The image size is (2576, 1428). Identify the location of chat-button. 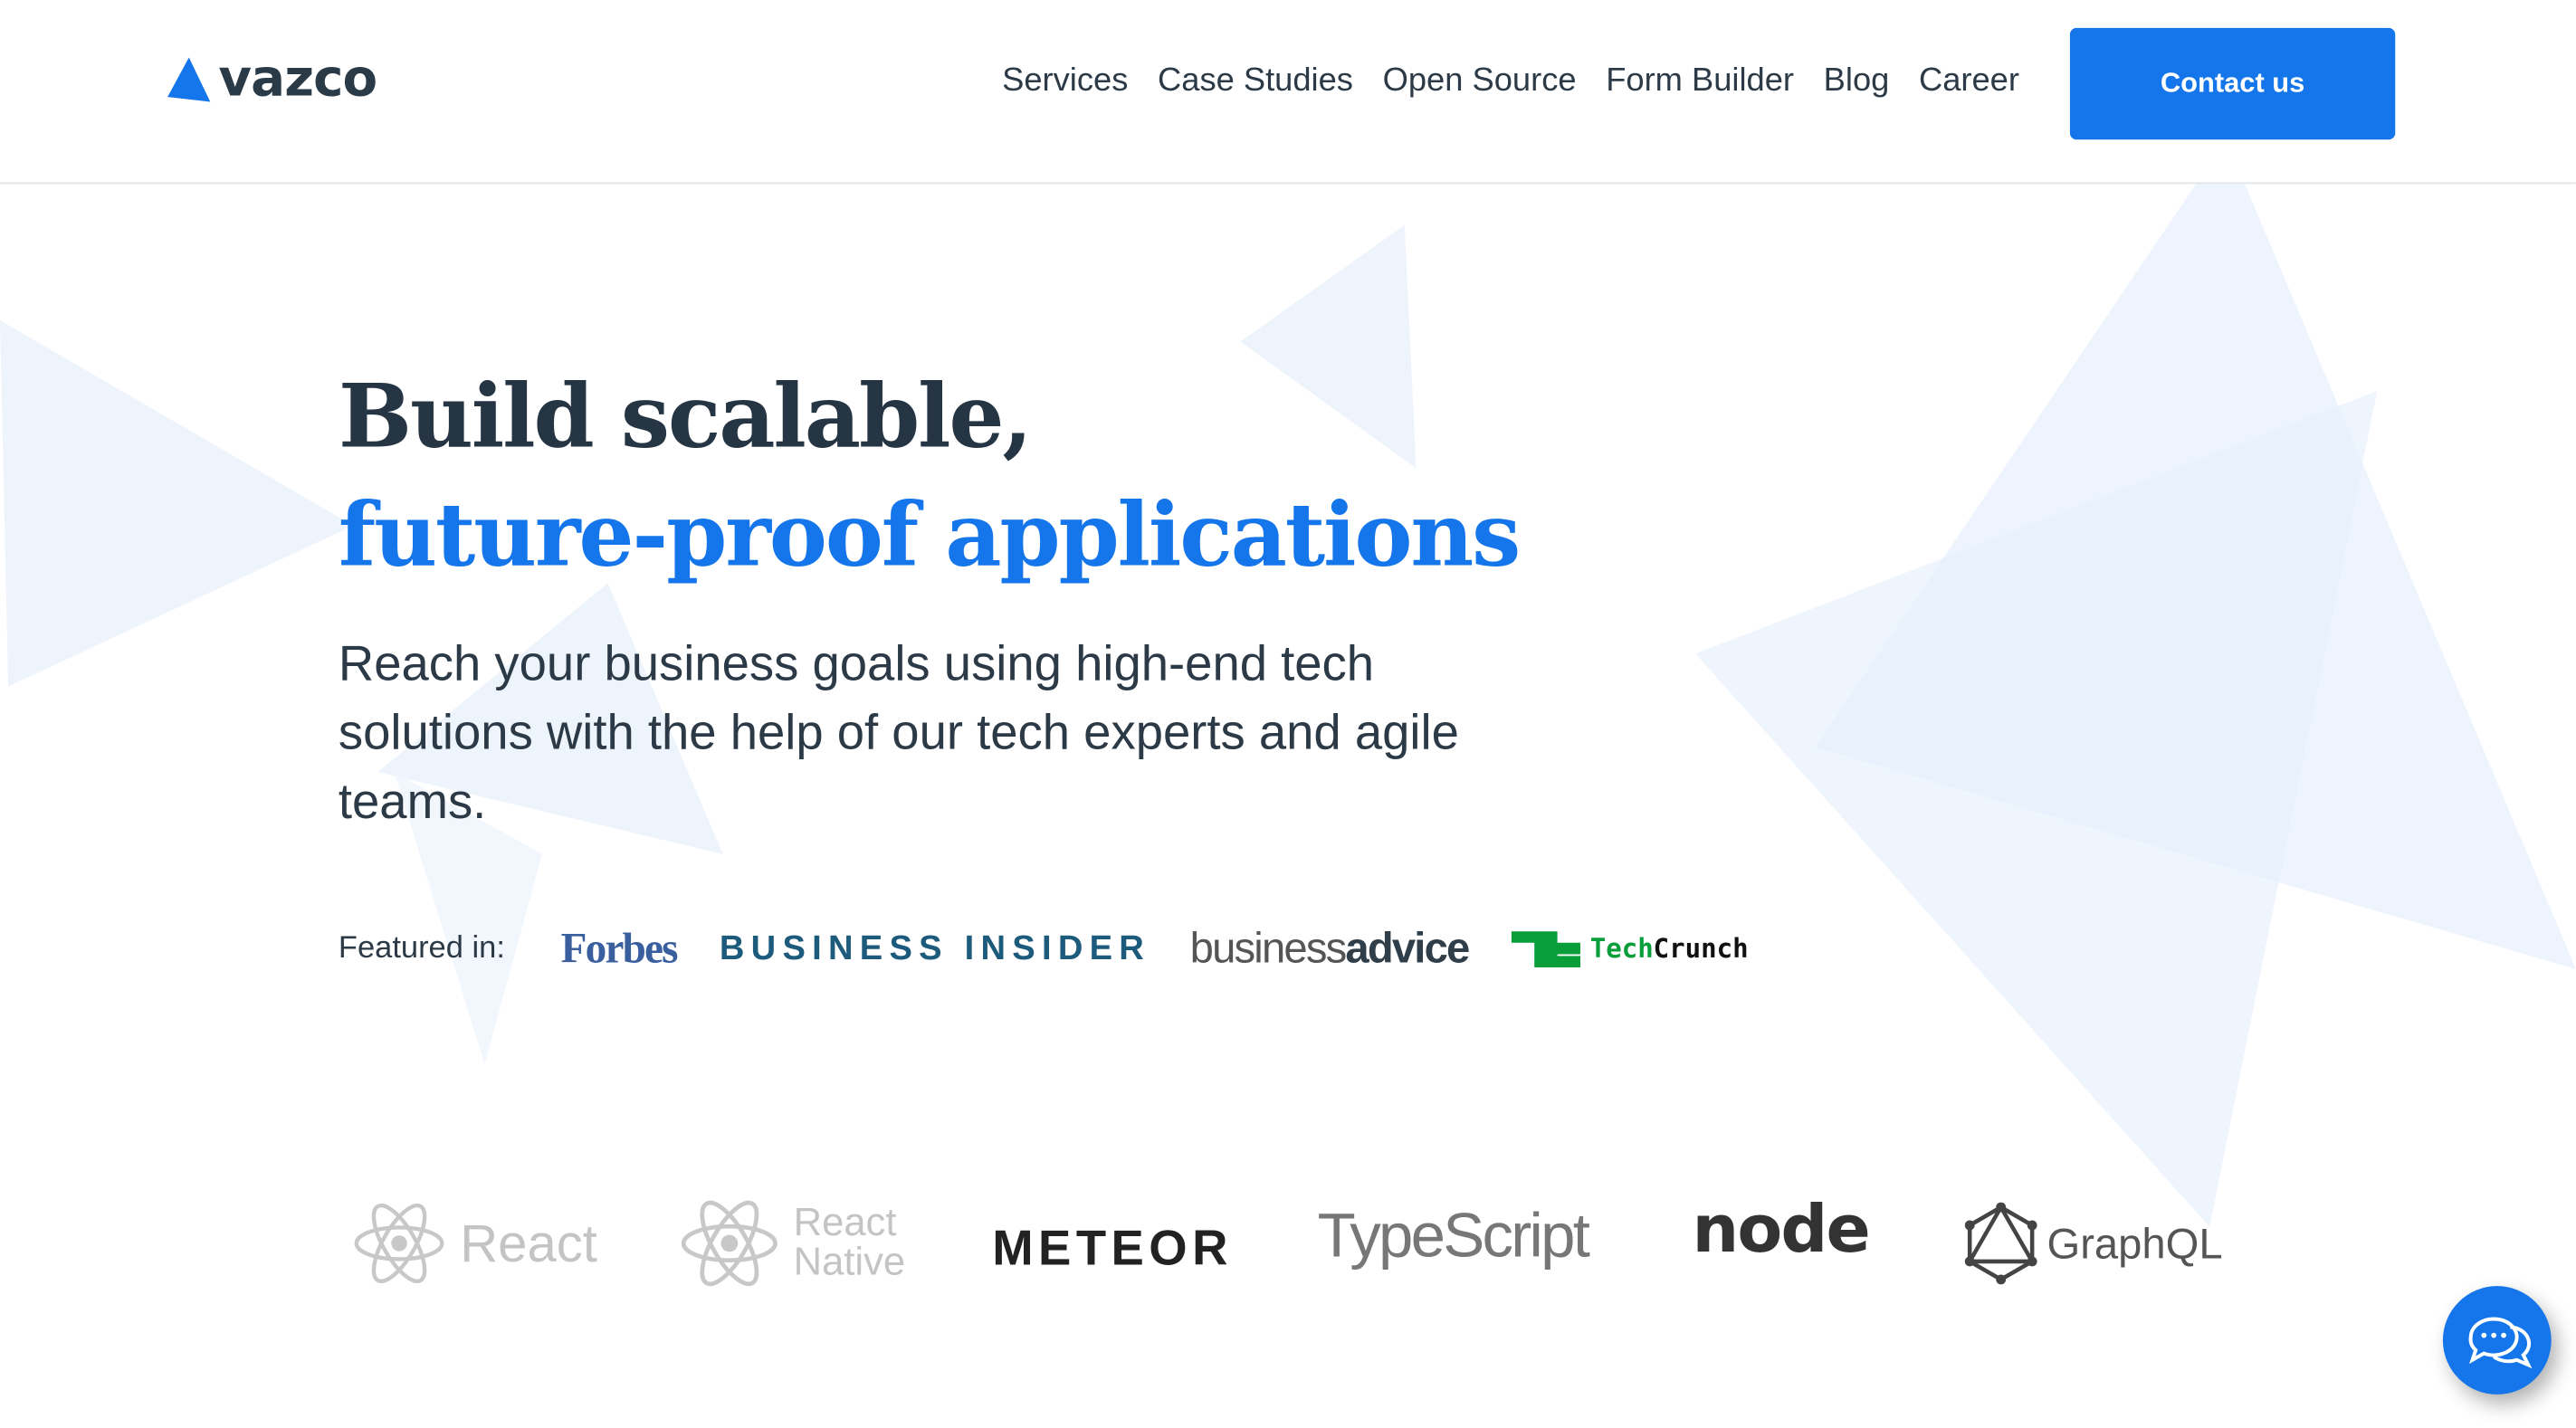
(2497, 1340).